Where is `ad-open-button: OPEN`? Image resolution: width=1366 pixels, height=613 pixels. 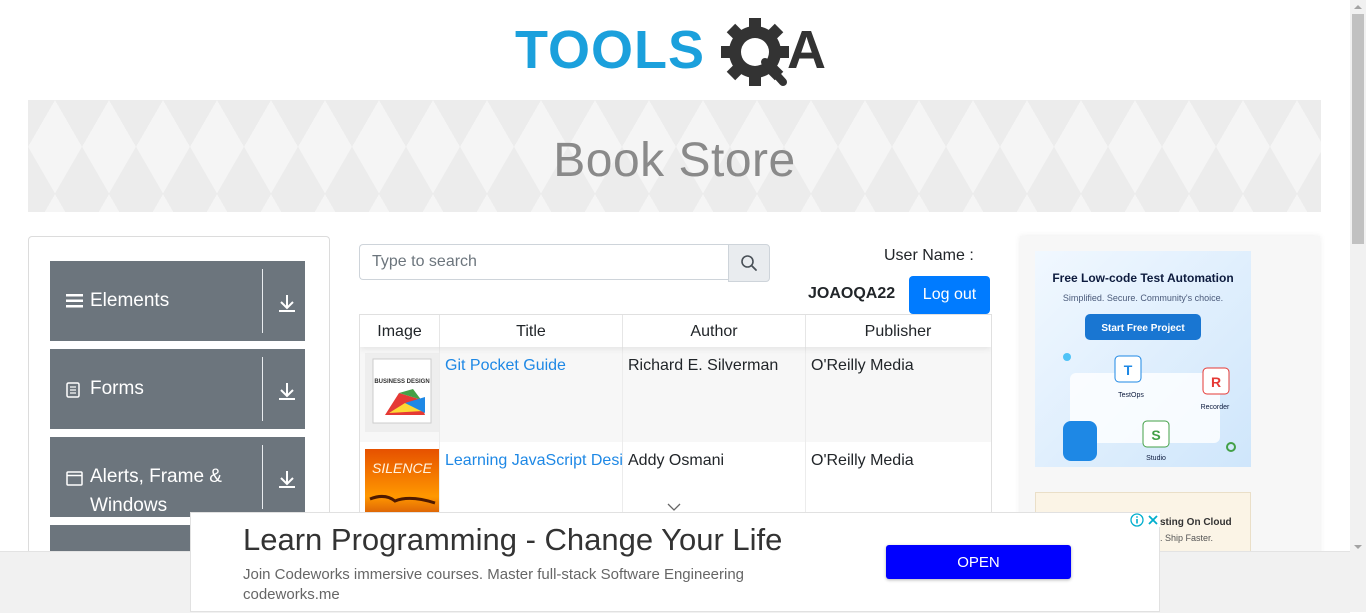
ad-open-button: OPEN is located at coordinates (978, 562).